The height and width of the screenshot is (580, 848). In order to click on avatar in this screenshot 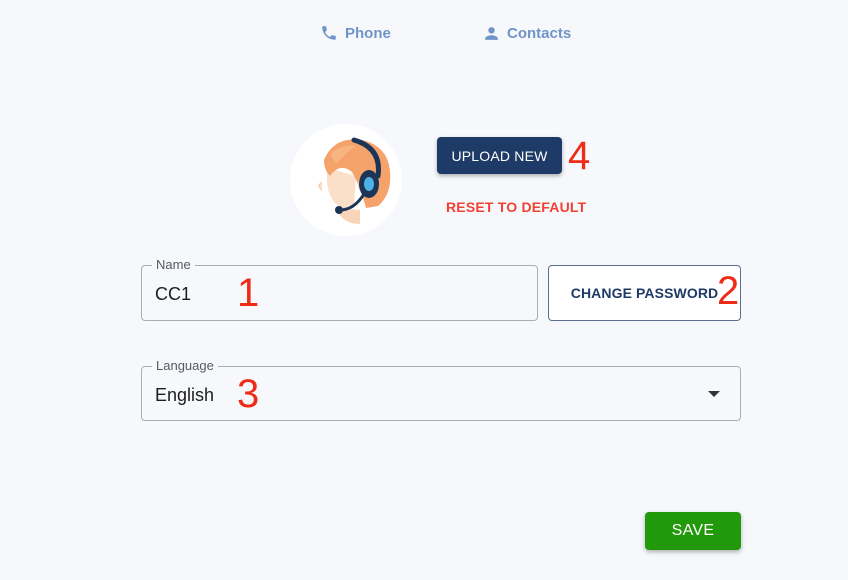, I will do `click(346, 180)`.